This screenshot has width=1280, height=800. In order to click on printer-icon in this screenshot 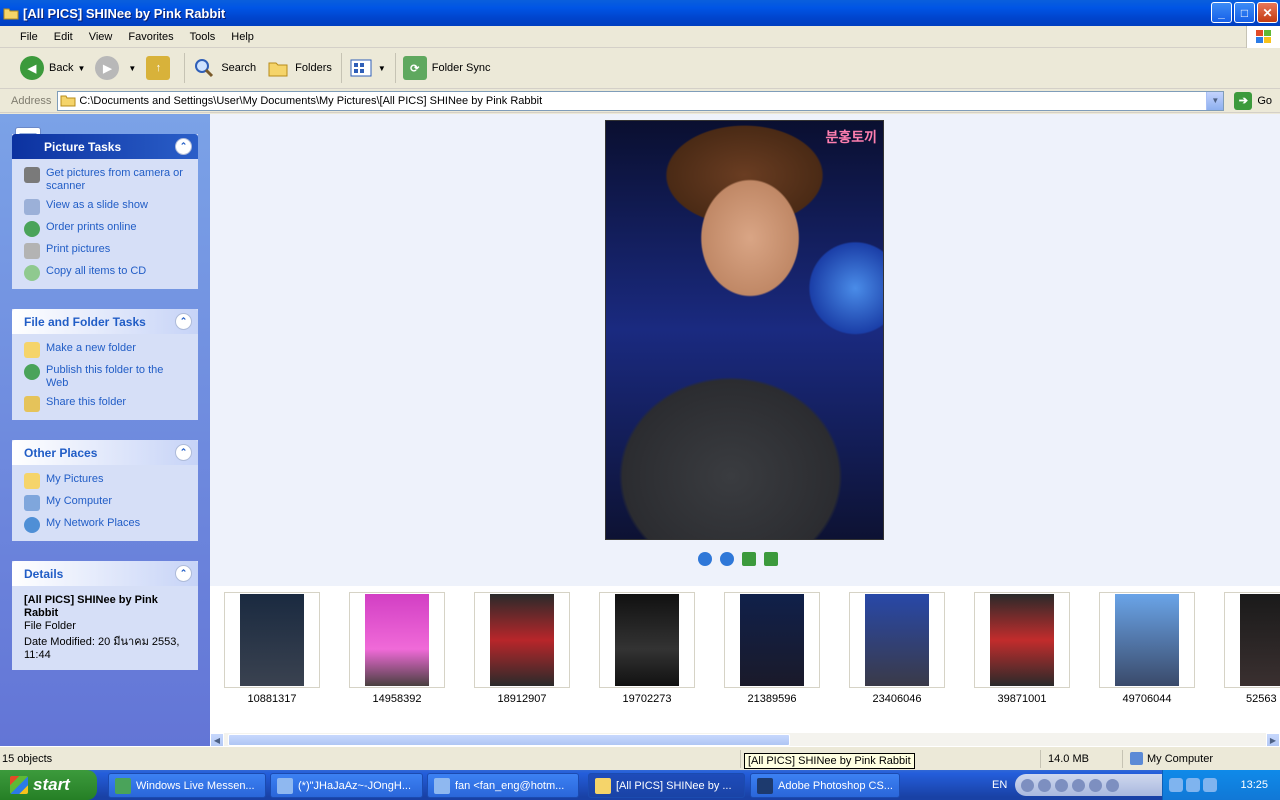, I will do `click(32, 251)`.